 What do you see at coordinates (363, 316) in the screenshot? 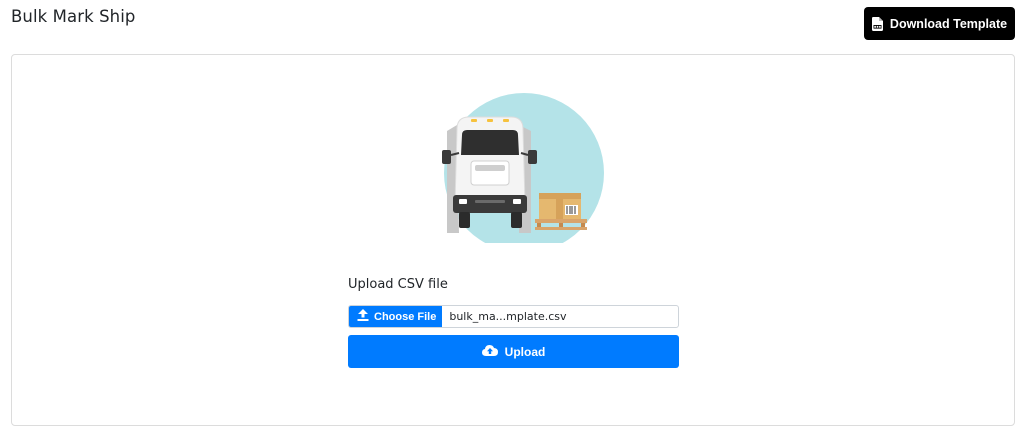
I see `upload-icon` at bounding box center [363, 316].